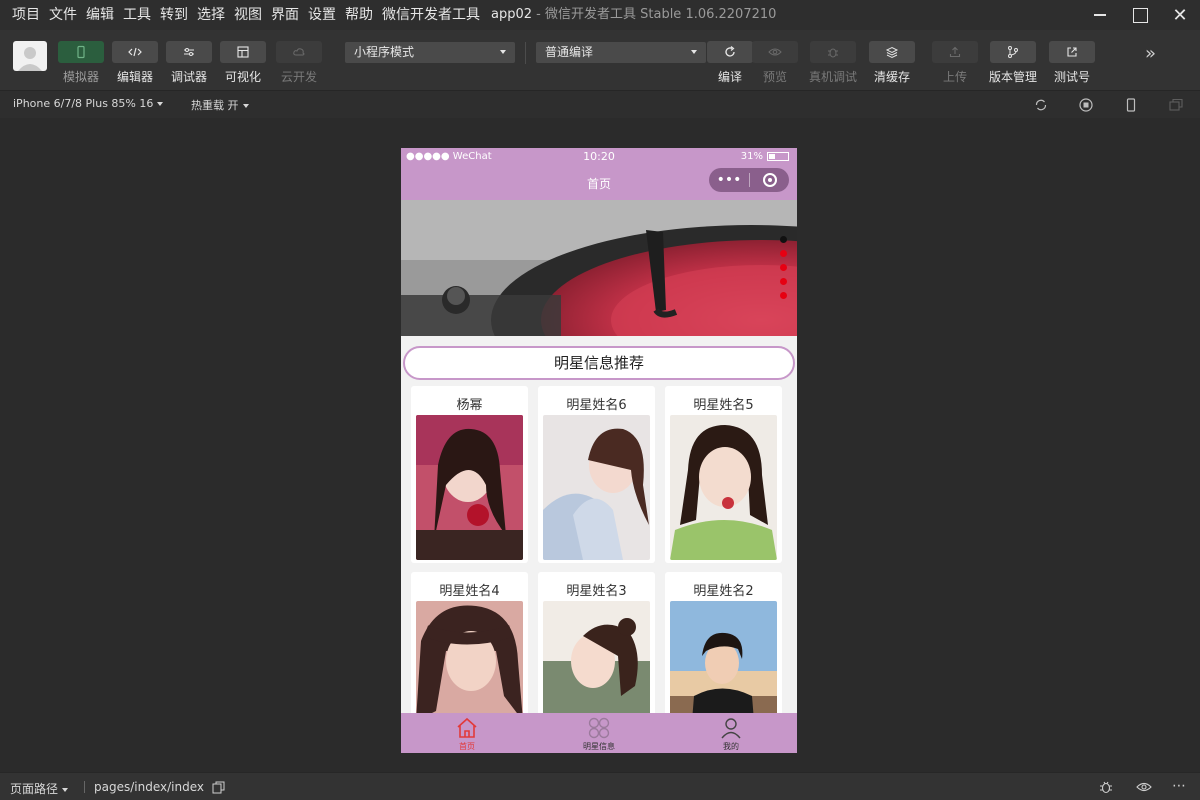 The image size is (1200, 800). I want to click on sliders-icon, so click(189, 52).